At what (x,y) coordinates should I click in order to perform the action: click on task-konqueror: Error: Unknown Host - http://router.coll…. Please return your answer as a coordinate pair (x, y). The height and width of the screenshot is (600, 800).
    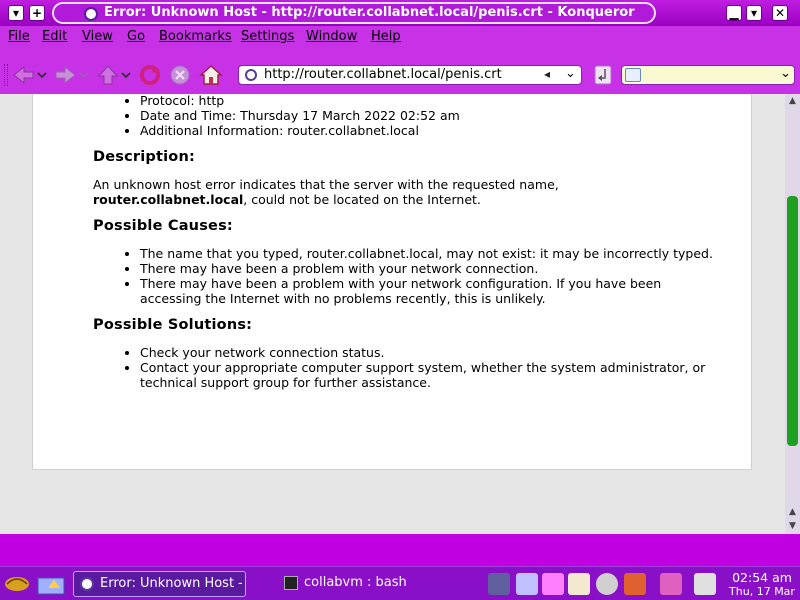
    Looking at the image, I should click on (159, 584).